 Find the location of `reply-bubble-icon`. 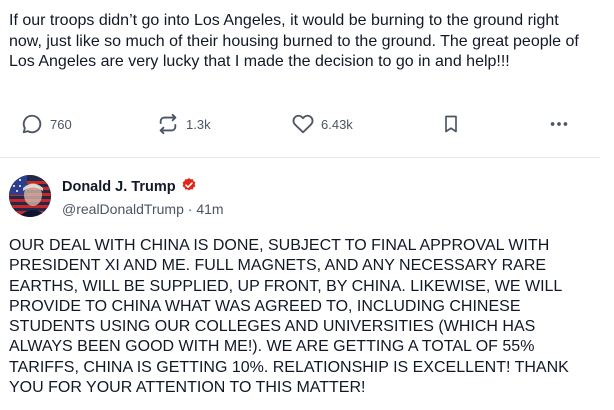

reply-bubble-icon is located at coordinates (32, 124).